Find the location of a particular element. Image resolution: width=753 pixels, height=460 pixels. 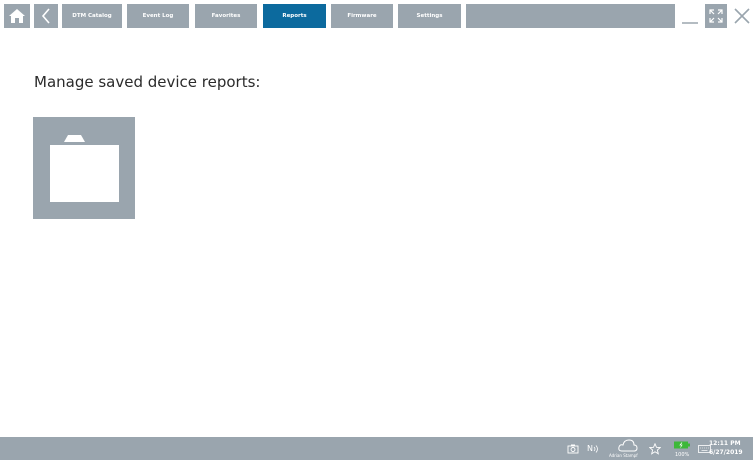

cloud-icon is located at coordinates (628, 444).